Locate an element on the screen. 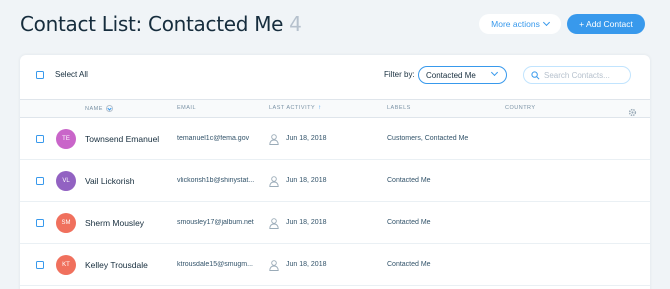  avatar: TE is located at coordinates (66, 139).